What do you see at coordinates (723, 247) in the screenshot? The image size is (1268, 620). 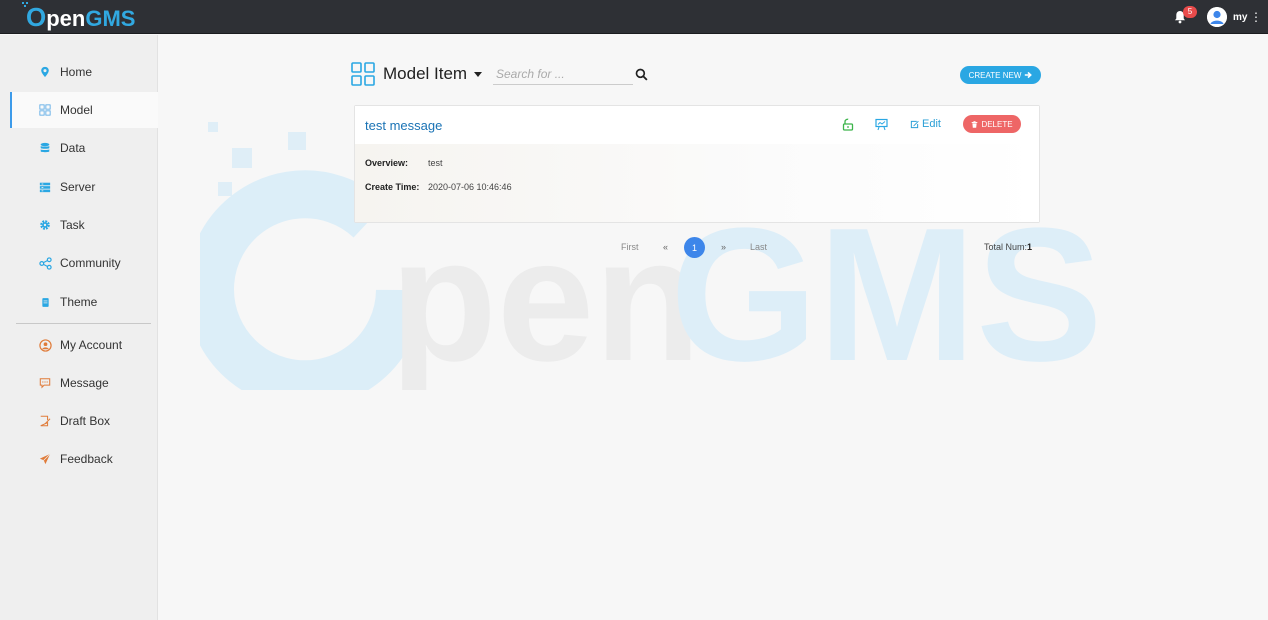 I see `pagination-next: »` at bounding box center [723, 247].